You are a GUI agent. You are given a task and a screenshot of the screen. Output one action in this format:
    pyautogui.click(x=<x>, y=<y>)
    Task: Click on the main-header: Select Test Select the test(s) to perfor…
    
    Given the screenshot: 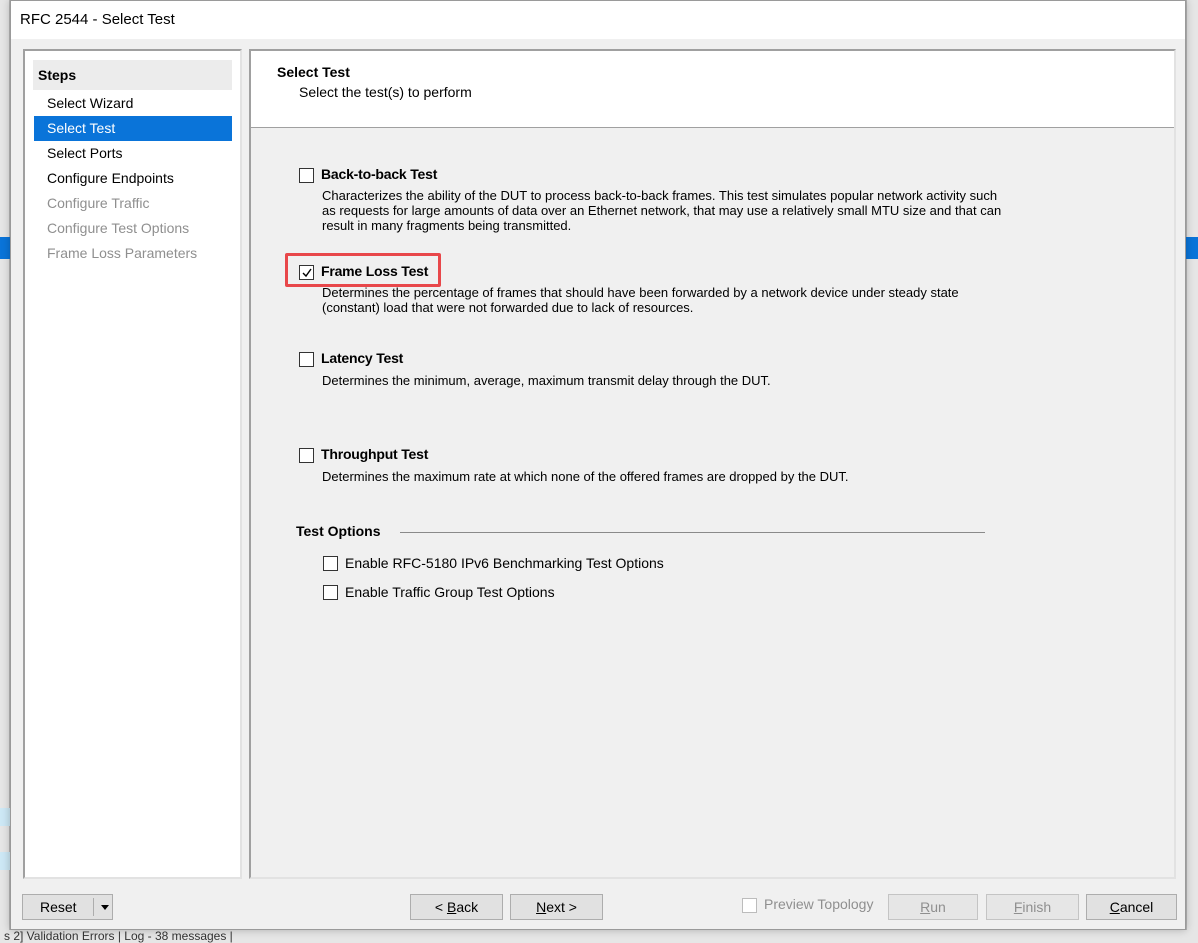 What is the action you would take?
    pyautogui.click(x=712, y=89)
    